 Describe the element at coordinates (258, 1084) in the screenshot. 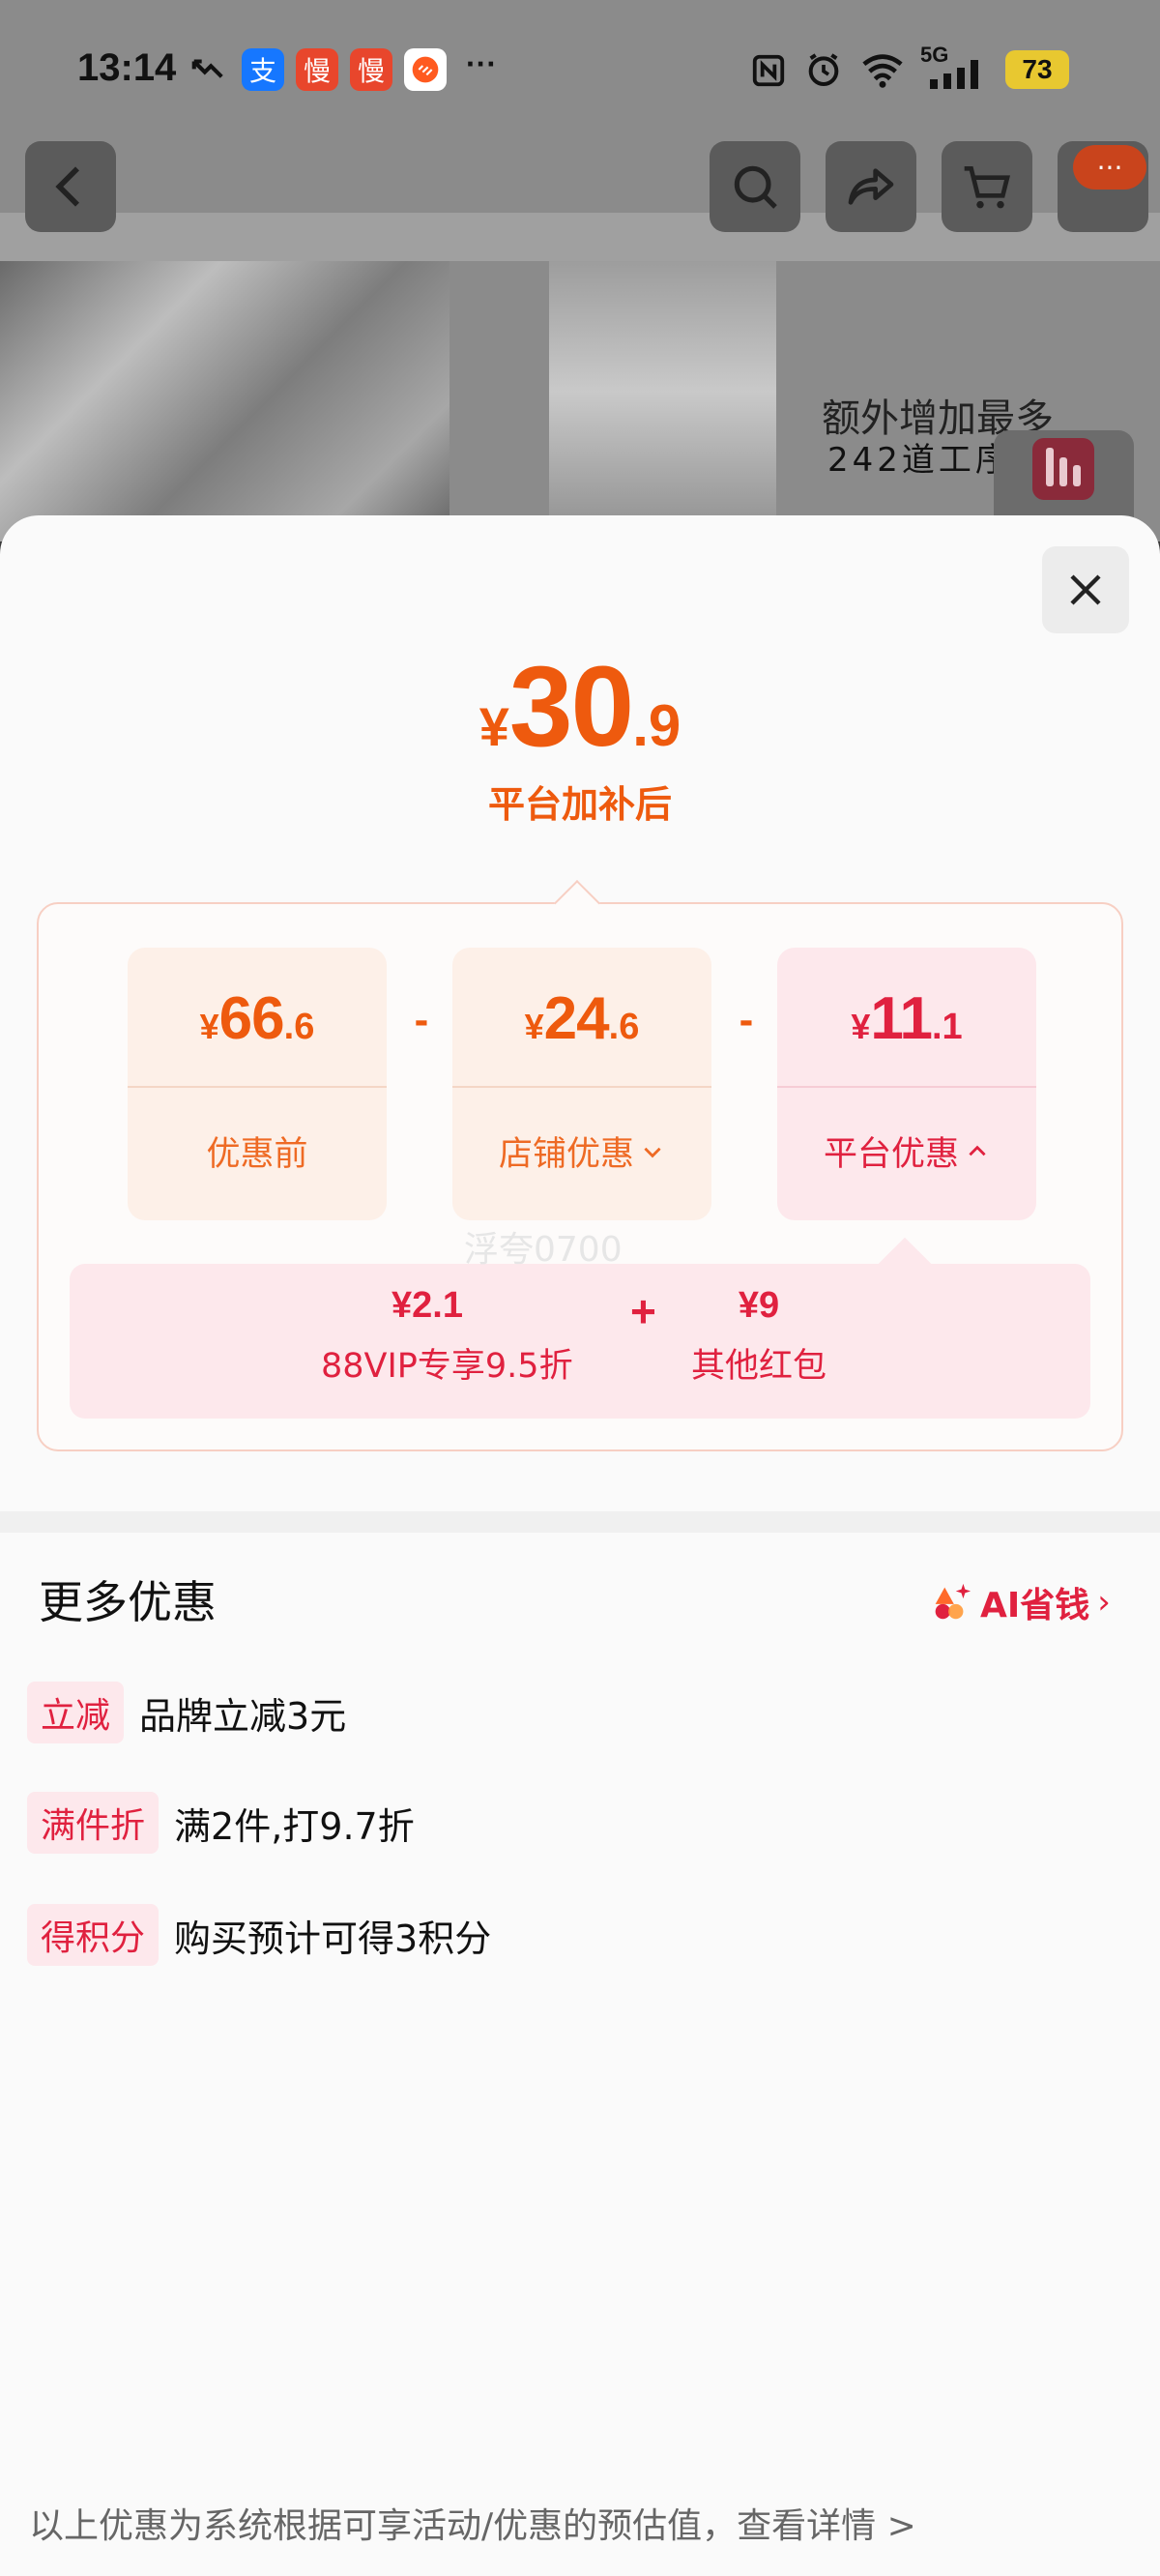

I see `original-price-card: ¥66.6 优惠前` at that location.